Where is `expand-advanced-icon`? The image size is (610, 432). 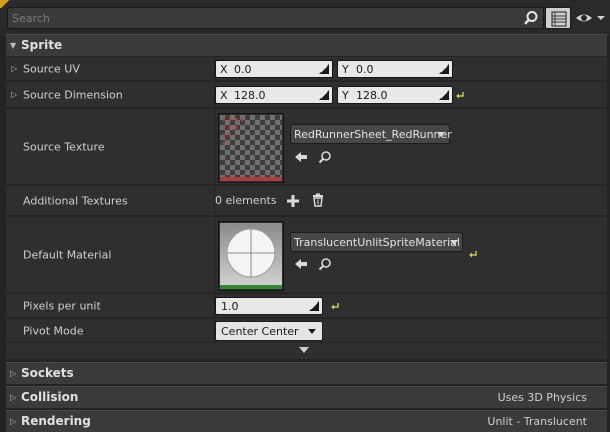 expand-advanced-icon is located at coordinates (304, 350).